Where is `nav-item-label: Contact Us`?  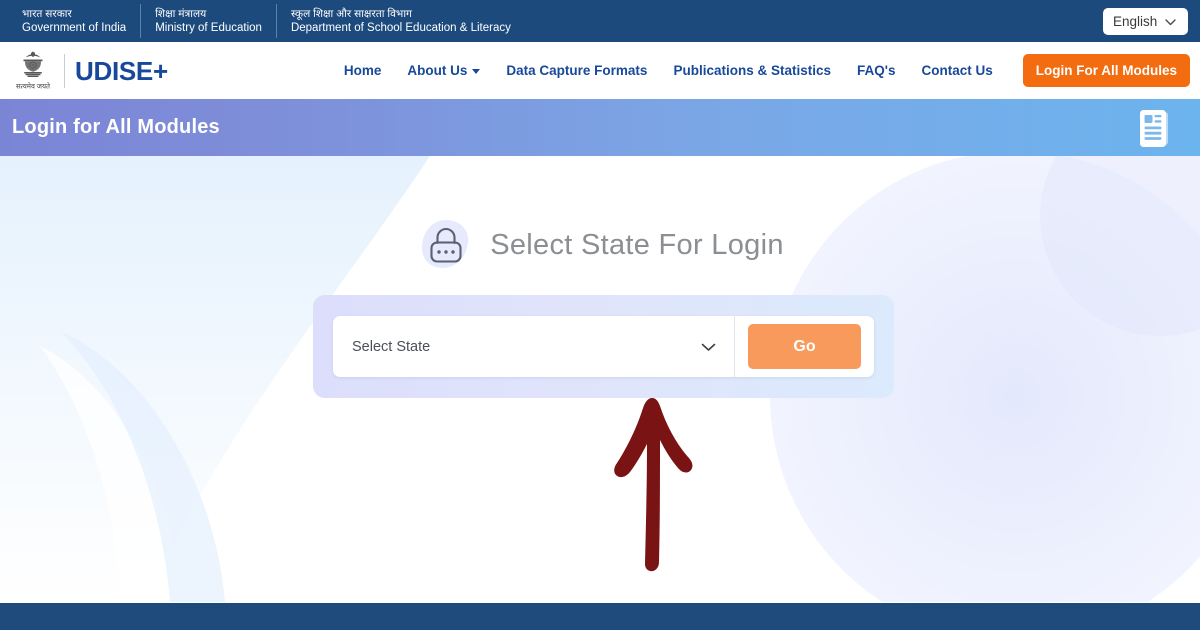
nav-item-label: Contact Us is located at coordinates (957, 70).